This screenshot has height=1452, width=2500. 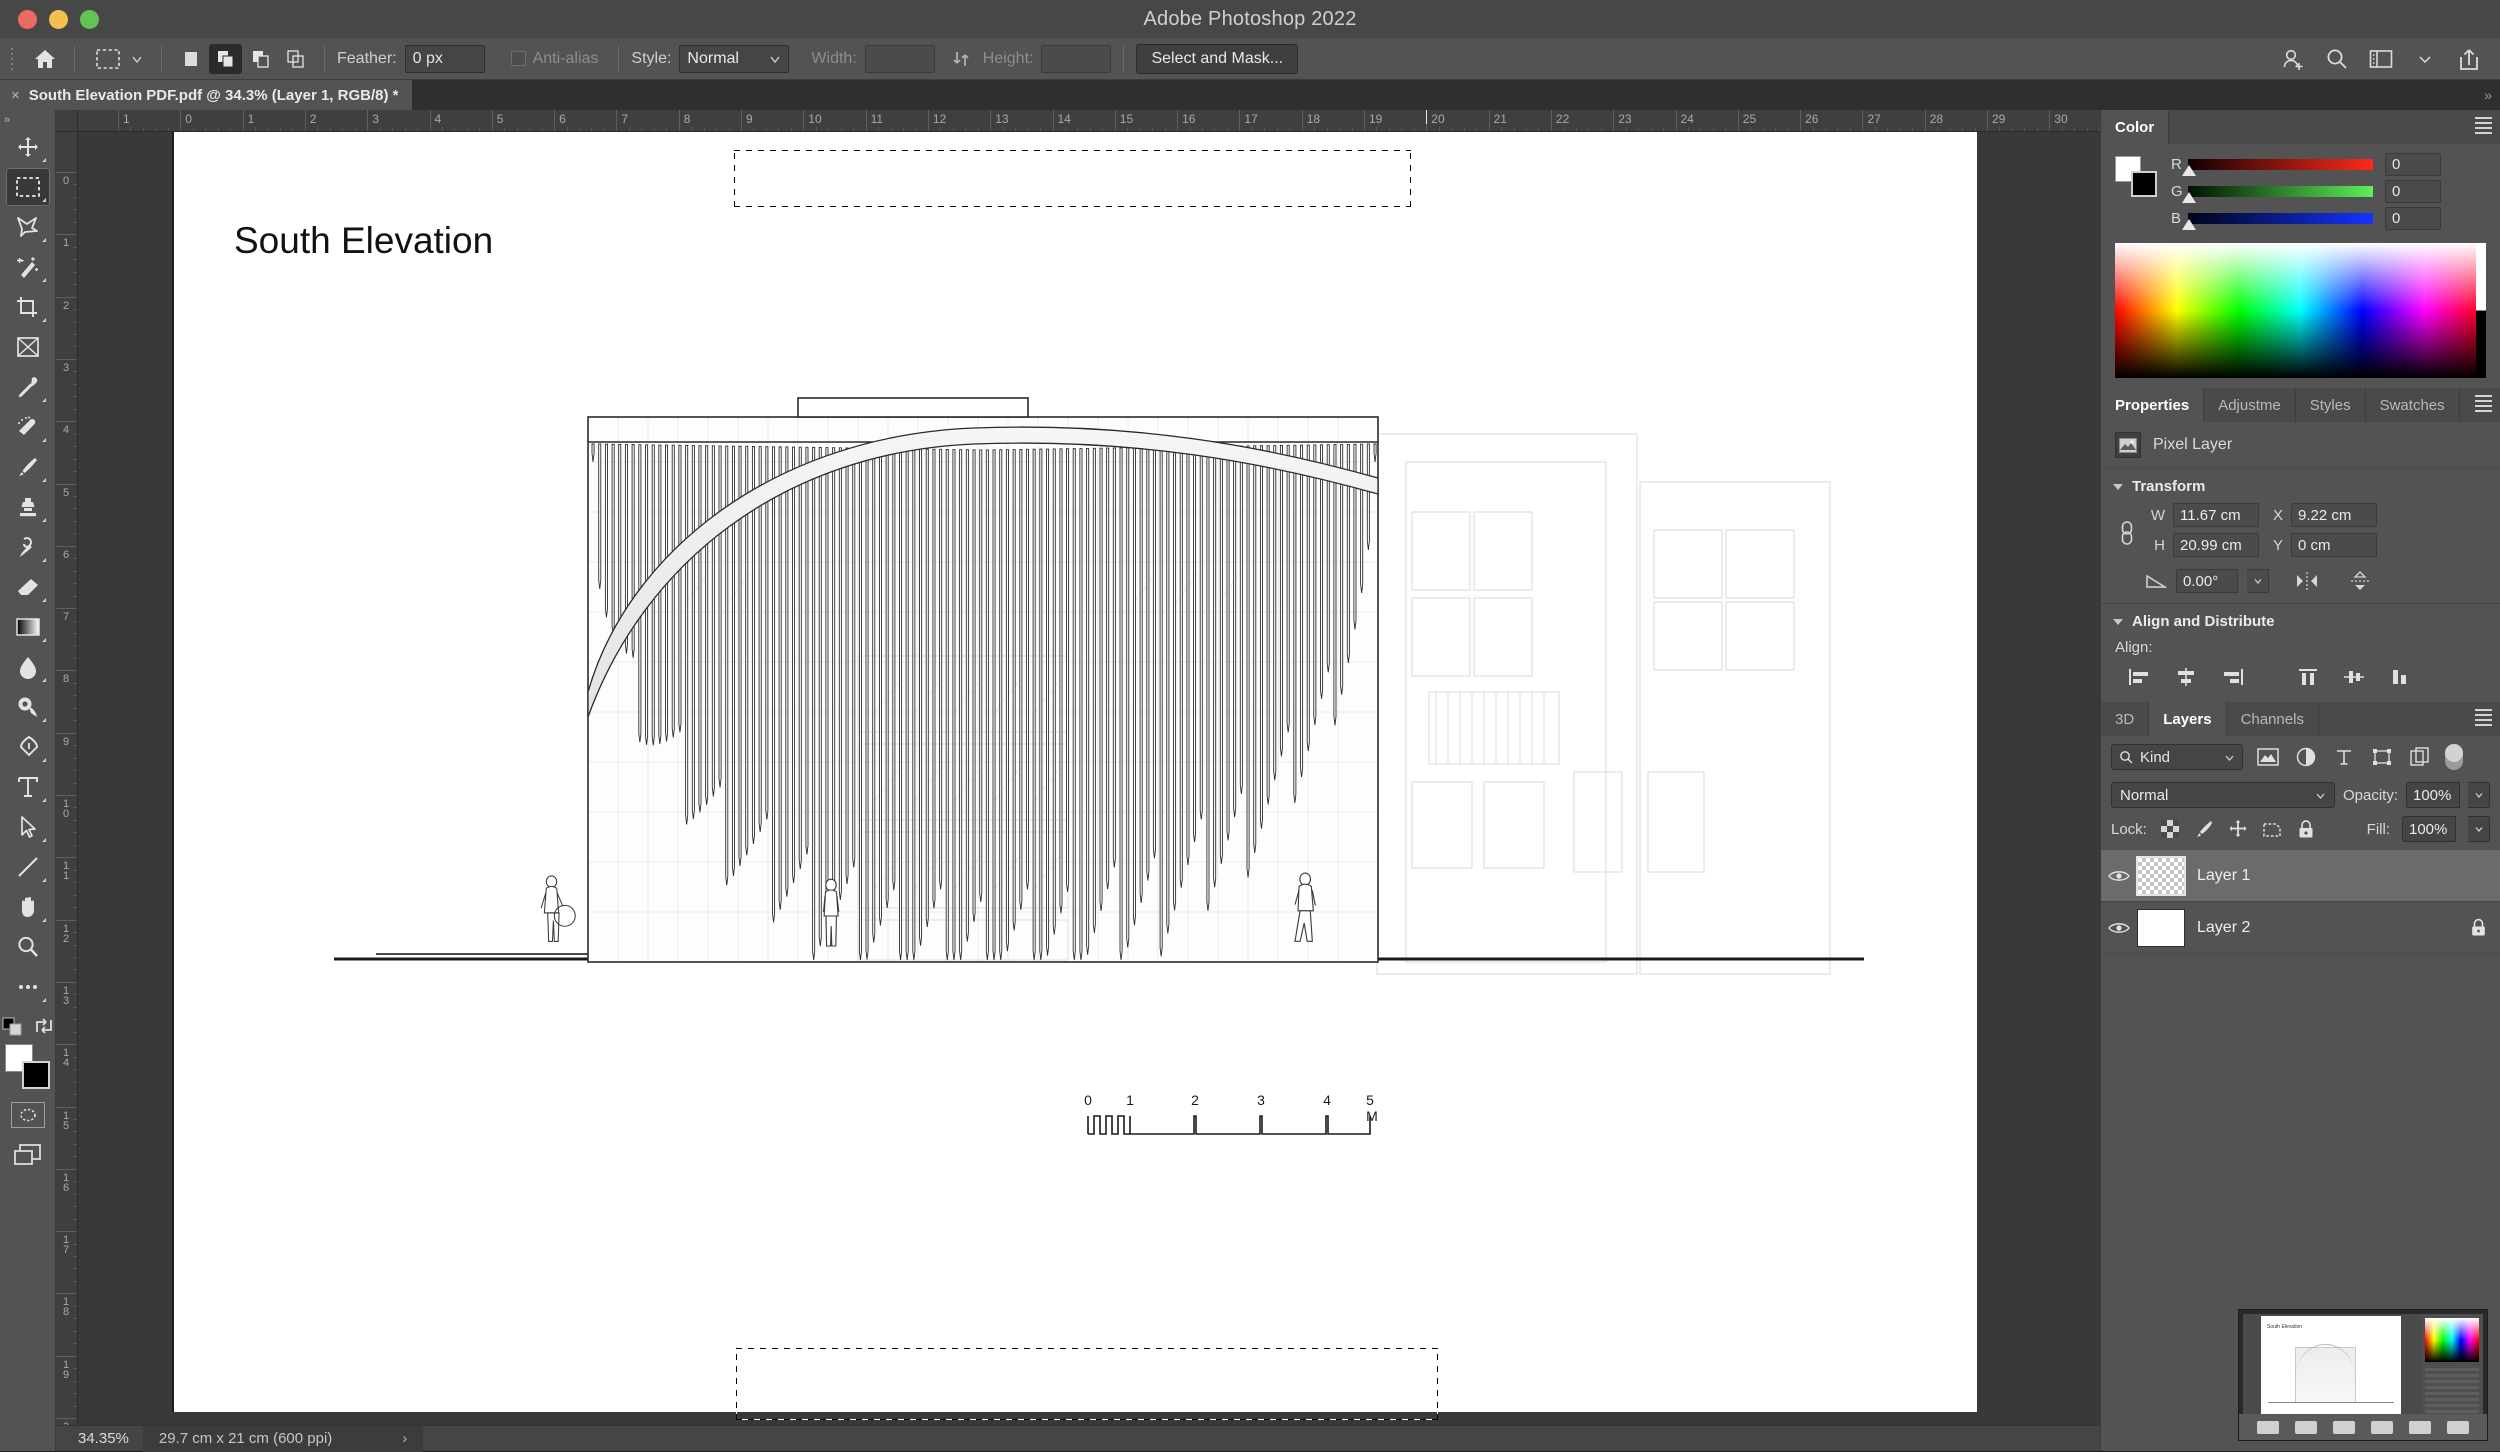 I want to click on new-selection-button, so click(x=190, y=59).